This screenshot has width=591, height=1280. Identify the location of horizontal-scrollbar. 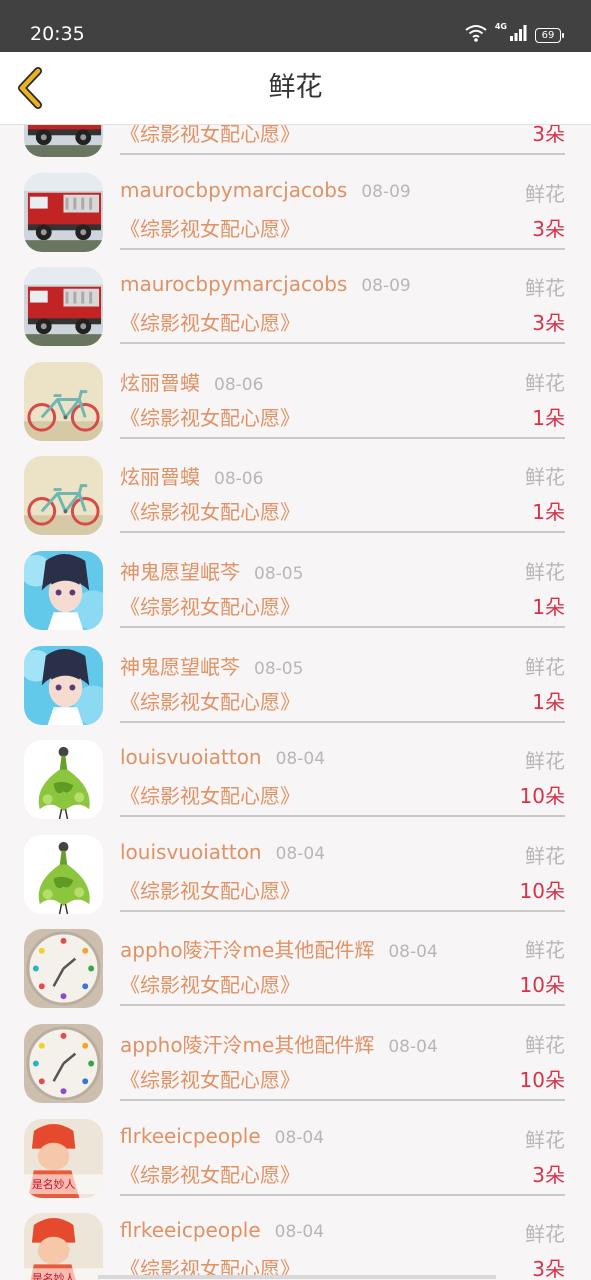
(297, 1277).